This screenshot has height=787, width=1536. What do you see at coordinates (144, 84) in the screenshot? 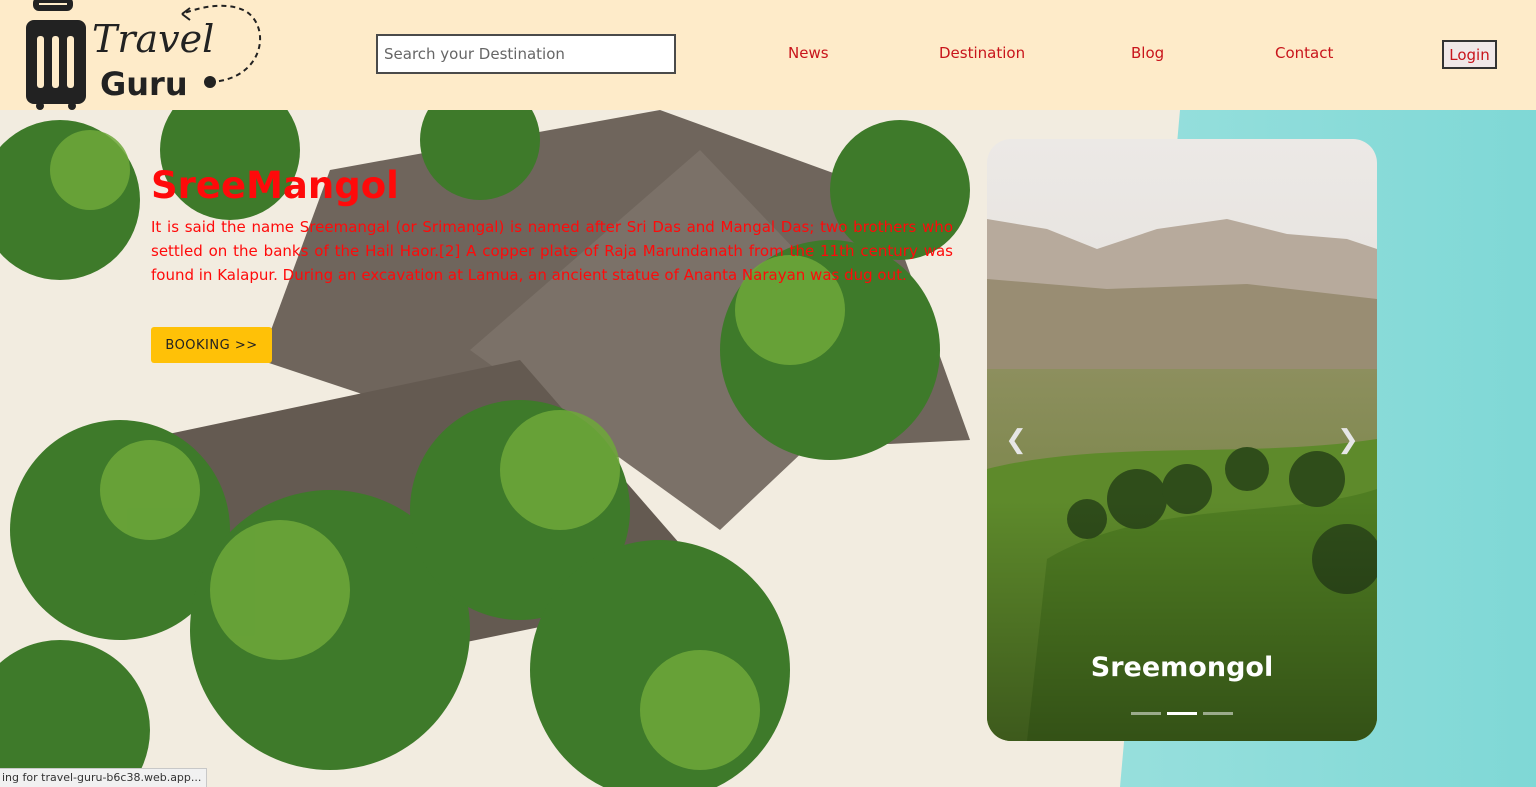
I see `svg-text: Guru` at bounding box center [144, 84].